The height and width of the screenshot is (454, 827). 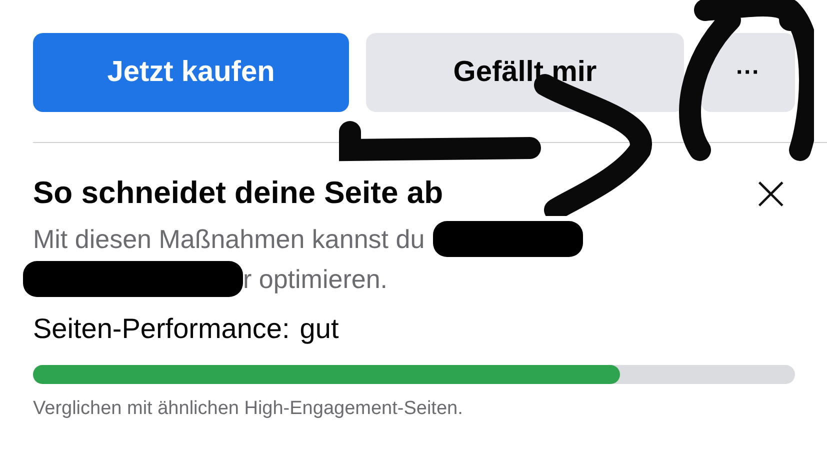 What do you see at coordinates (191, 72) in the screenshot?
I see `buy-button: Jetzt kaufen` at bounding box center [191, 72].